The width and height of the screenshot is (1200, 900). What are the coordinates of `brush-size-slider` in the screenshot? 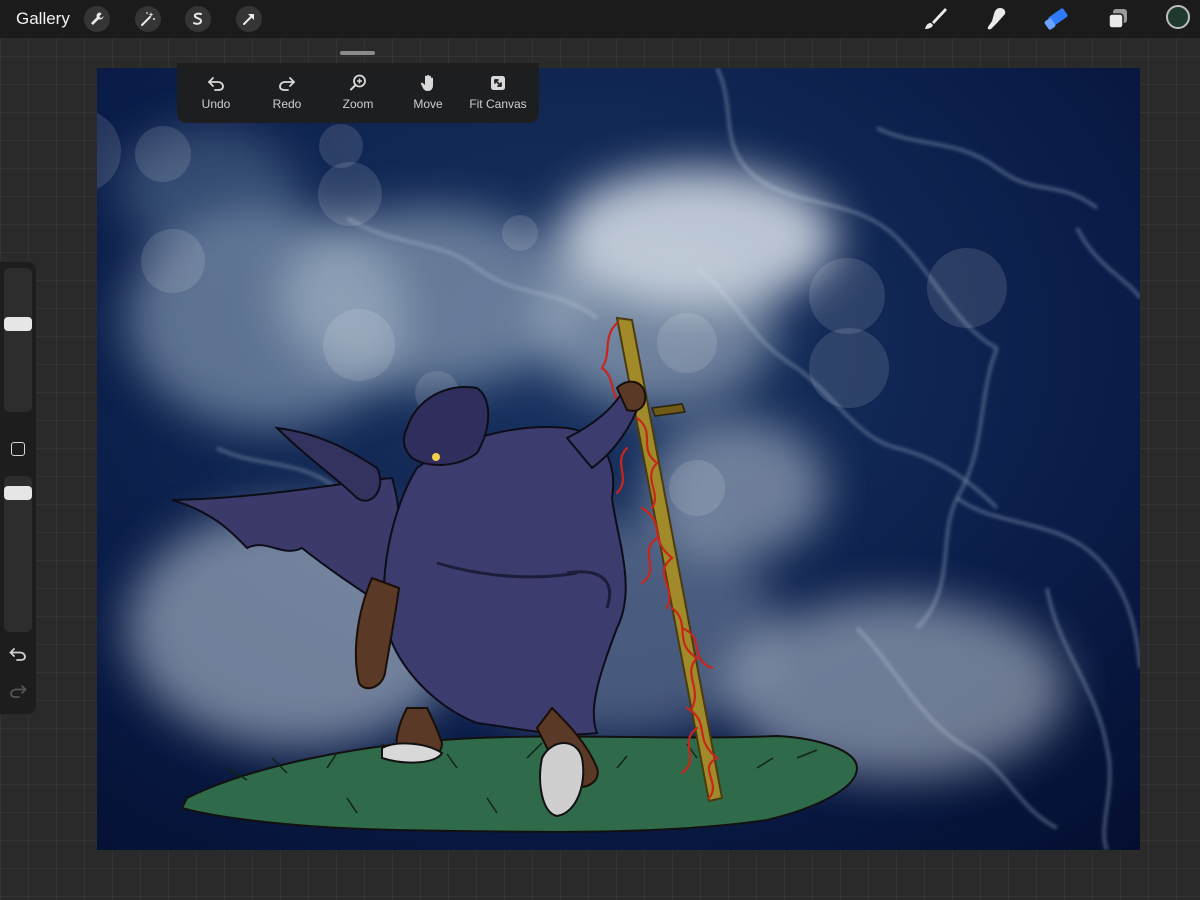 It's located at (18, 340).